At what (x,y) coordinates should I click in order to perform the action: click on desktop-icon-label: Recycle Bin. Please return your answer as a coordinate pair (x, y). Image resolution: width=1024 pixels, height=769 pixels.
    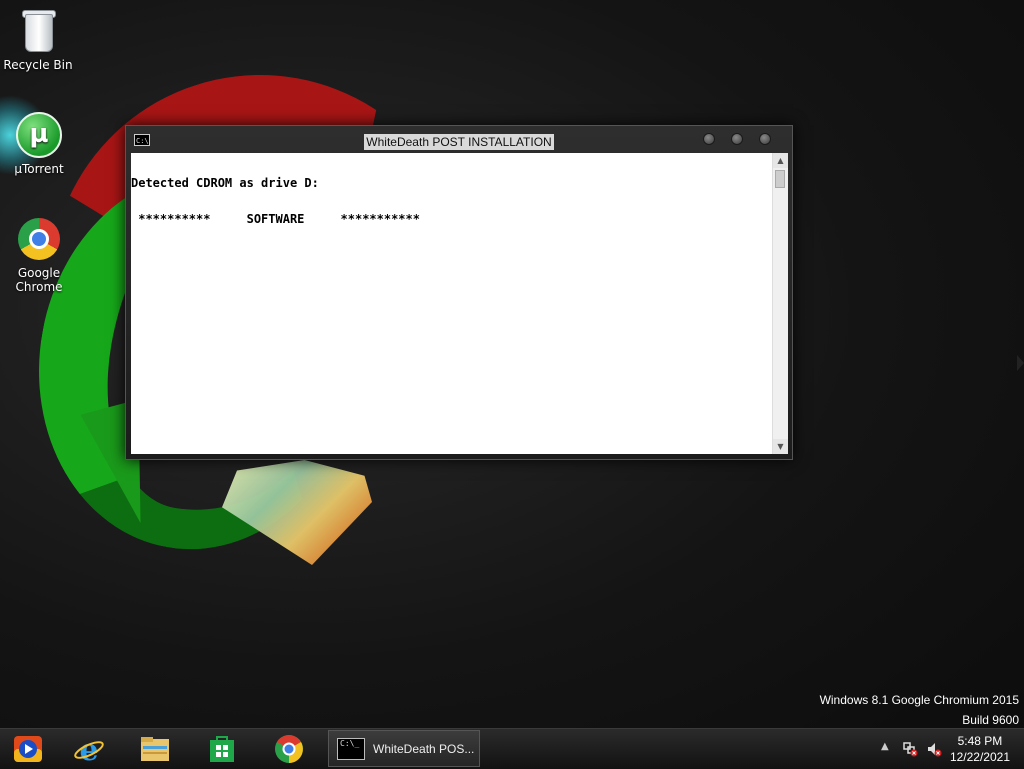
    Looking at the image, I should click on (38, 65).